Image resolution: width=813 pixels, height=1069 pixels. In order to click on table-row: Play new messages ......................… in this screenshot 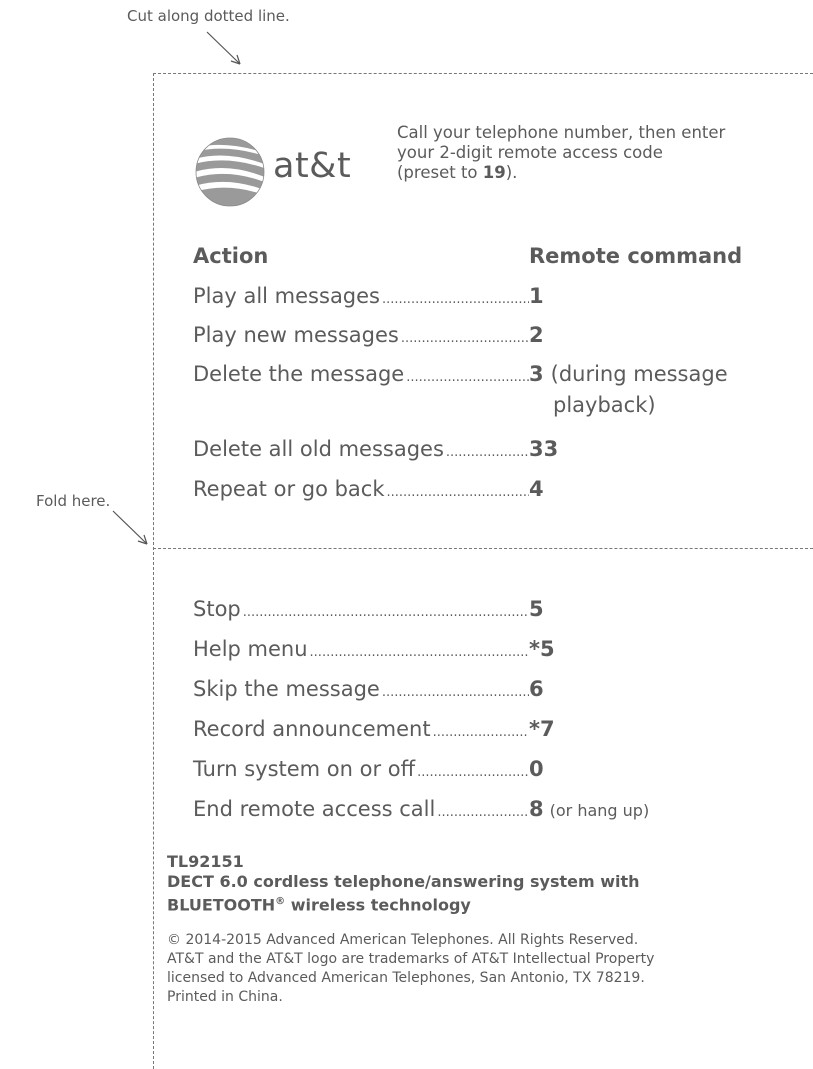, I will do `click(483, 335)`.